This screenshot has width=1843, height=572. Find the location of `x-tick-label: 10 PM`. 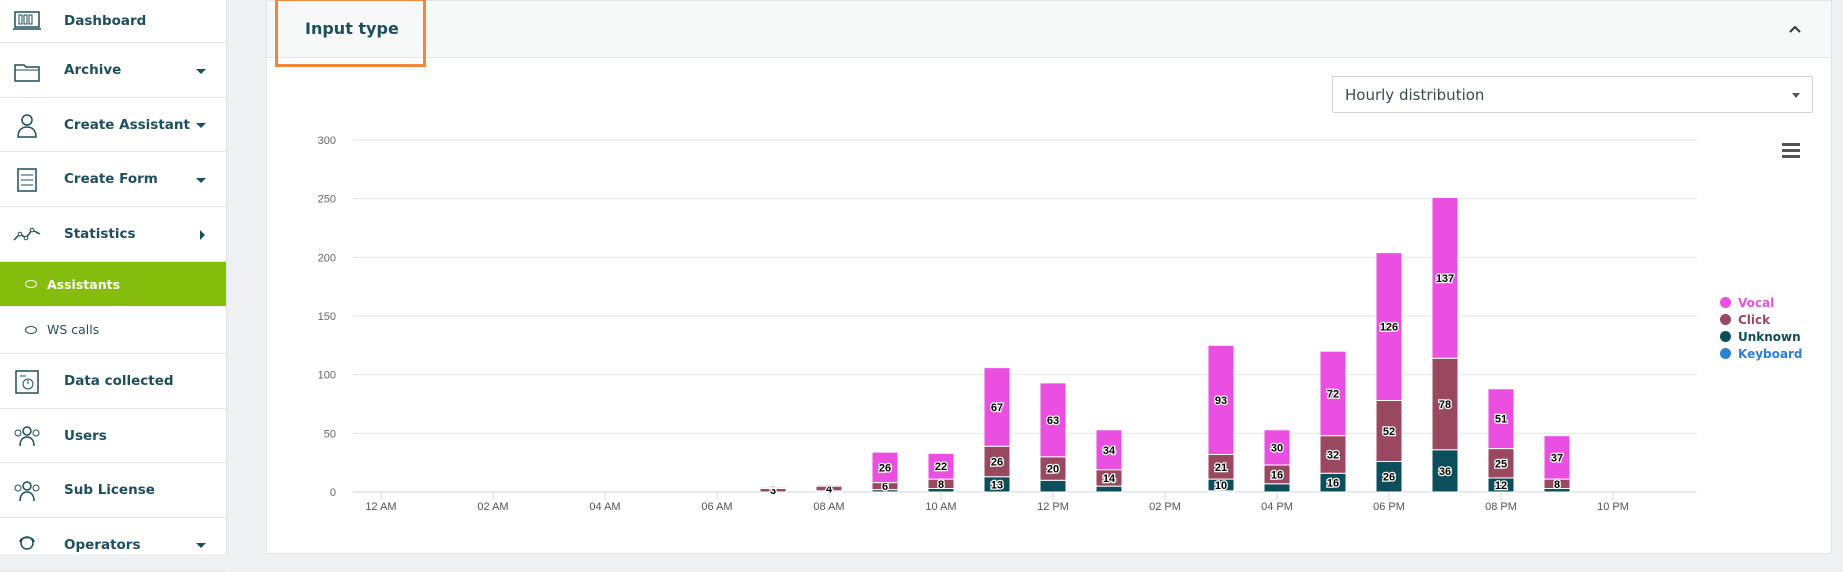

x-tick-label: 10 PM is located at coordinates (1613, 507).